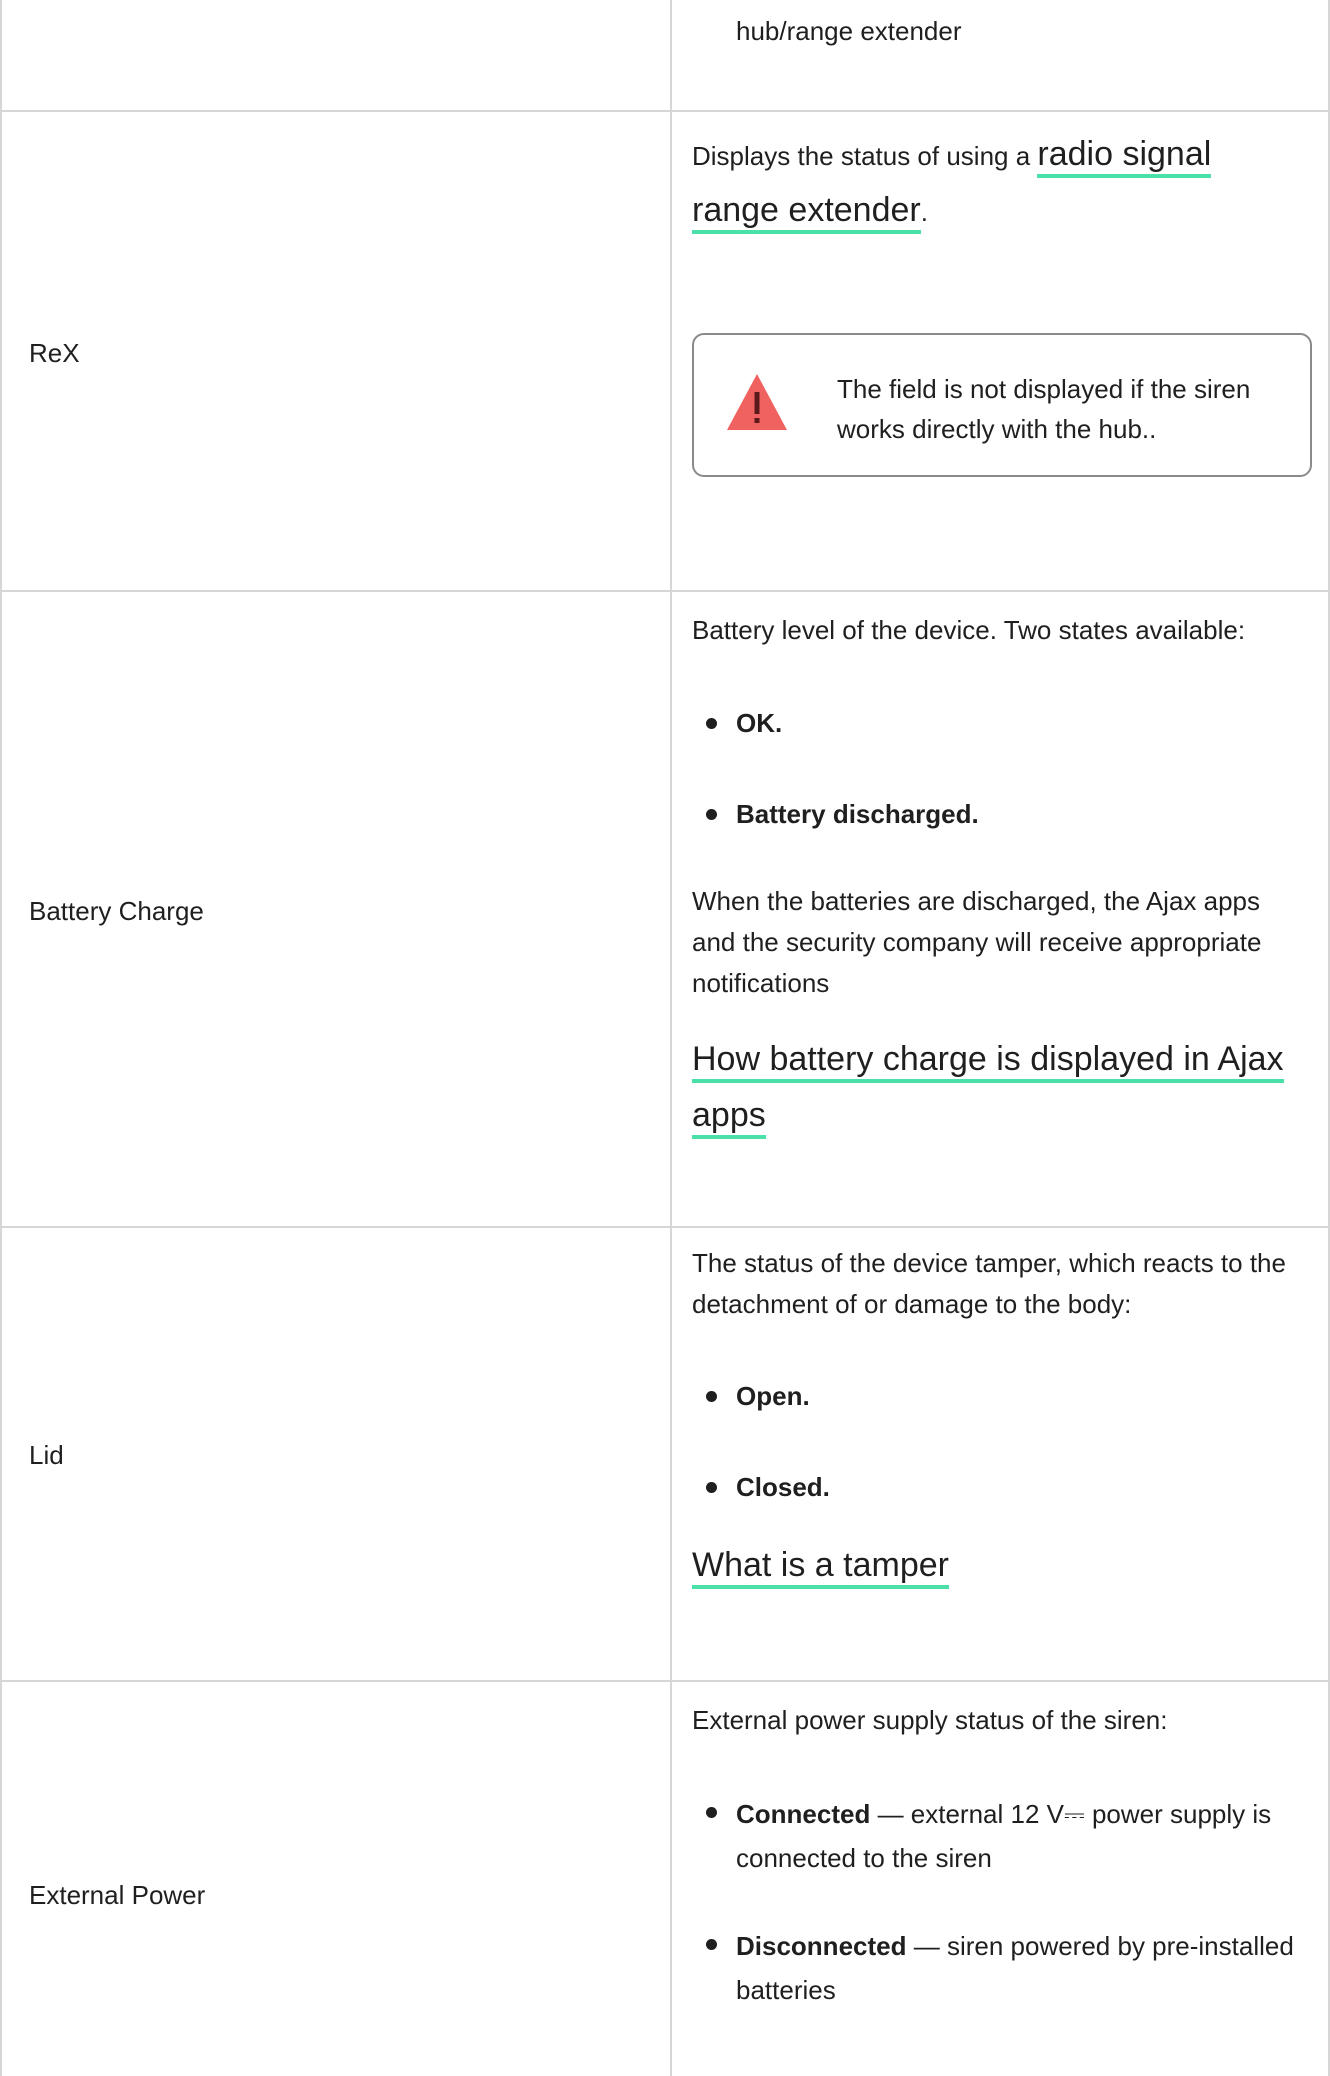 This screenshot has height=2076, width=1330. I want to click on lid-states-list: Open. Closed., so click(997, 1442).